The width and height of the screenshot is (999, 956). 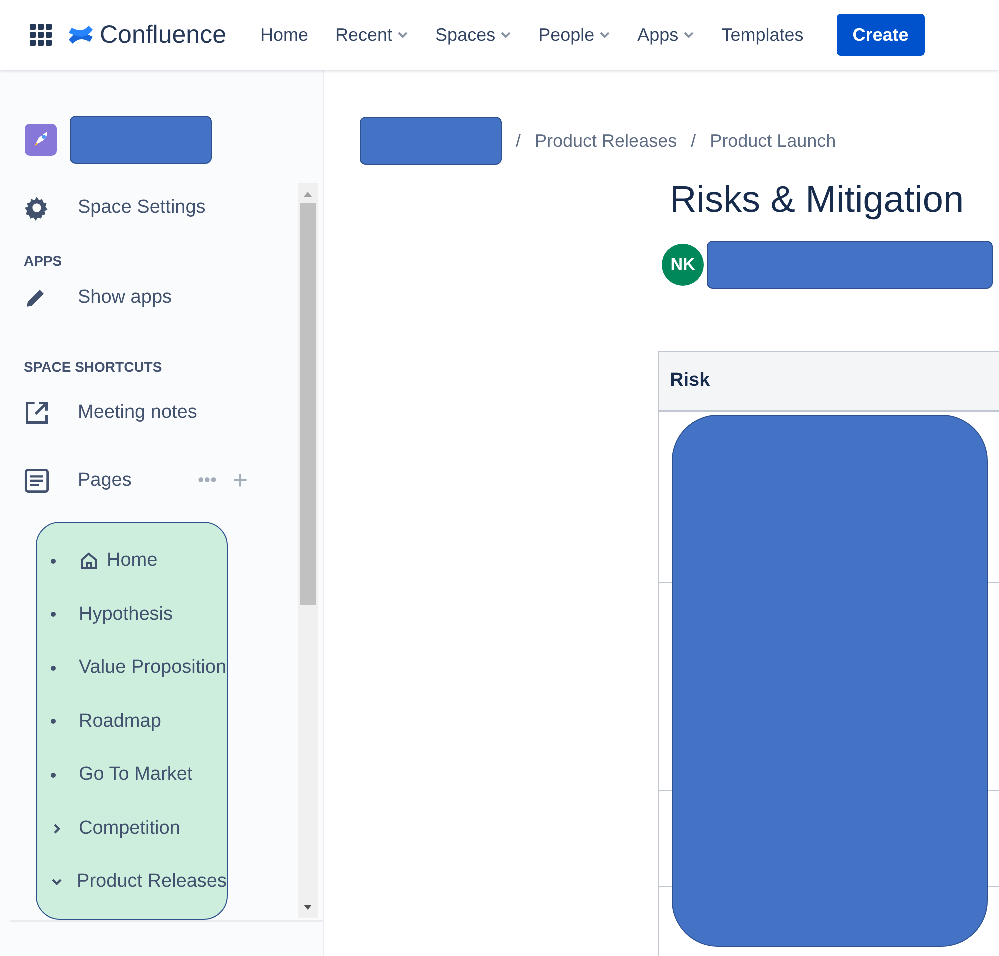 I want to click on page-title: Home, so click(x=132, y=561).